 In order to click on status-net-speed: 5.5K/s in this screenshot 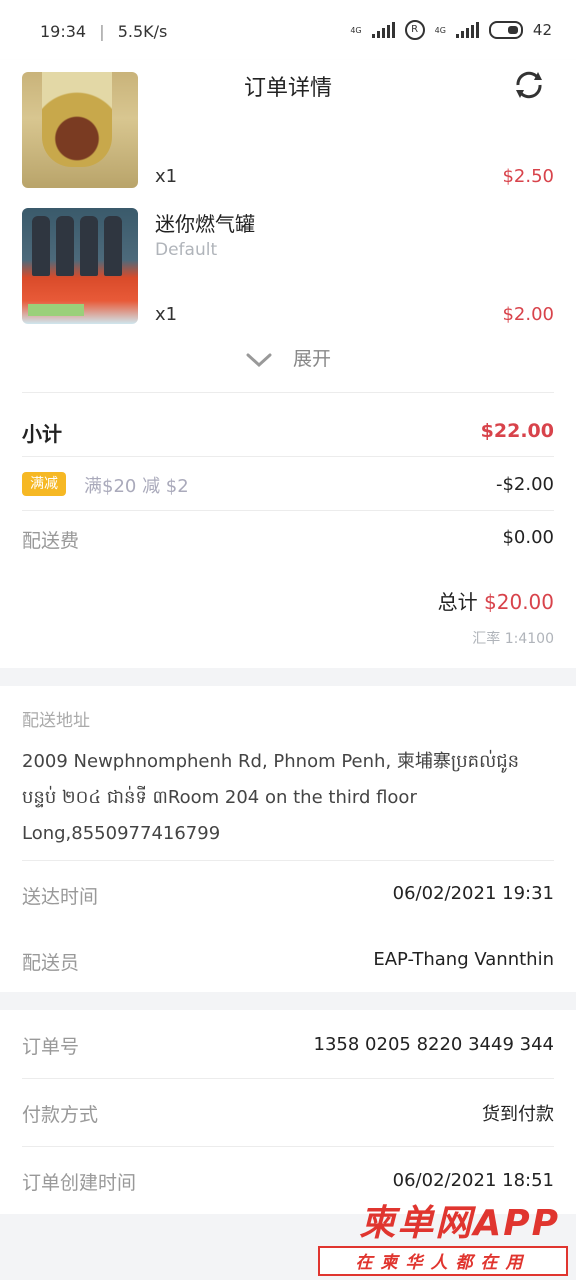, I will do `click(142, 31)`.